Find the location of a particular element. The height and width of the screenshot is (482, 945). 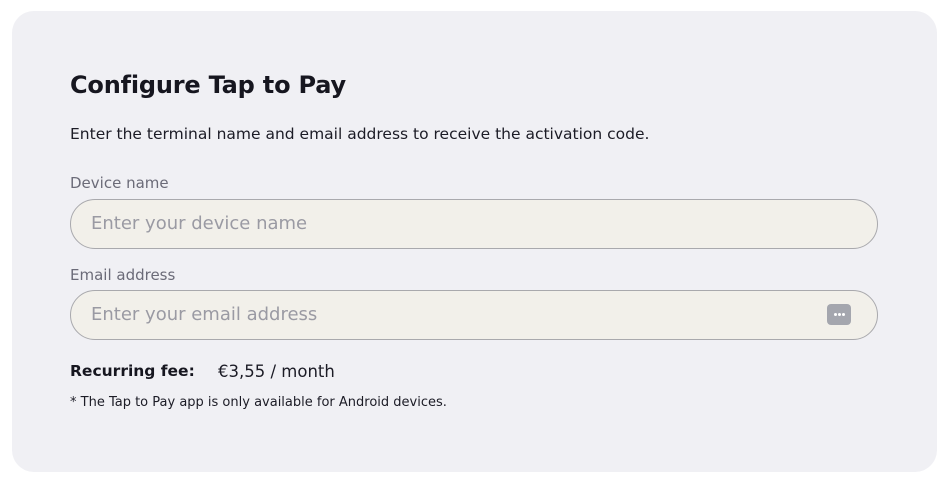

email-address-input is located at coordinates (461, 314).